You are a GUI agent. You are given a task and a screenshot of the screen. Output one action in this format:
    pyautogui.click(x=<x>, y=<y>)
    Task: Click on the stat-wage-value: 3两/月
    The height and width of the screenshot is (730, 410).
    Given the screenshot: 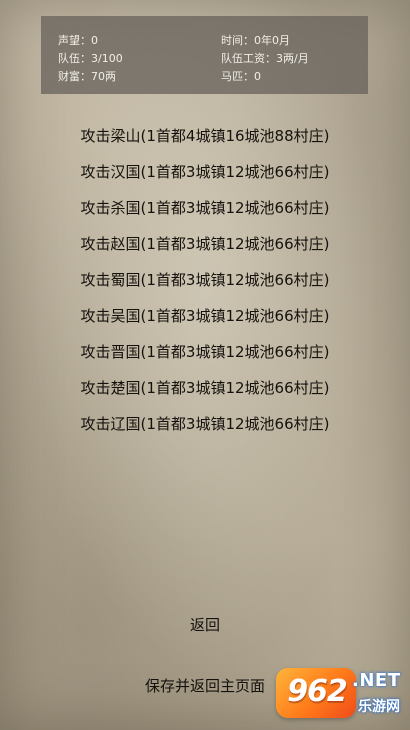 What is the action you would take?
    pyautogui.click(x=292, y=58)
    